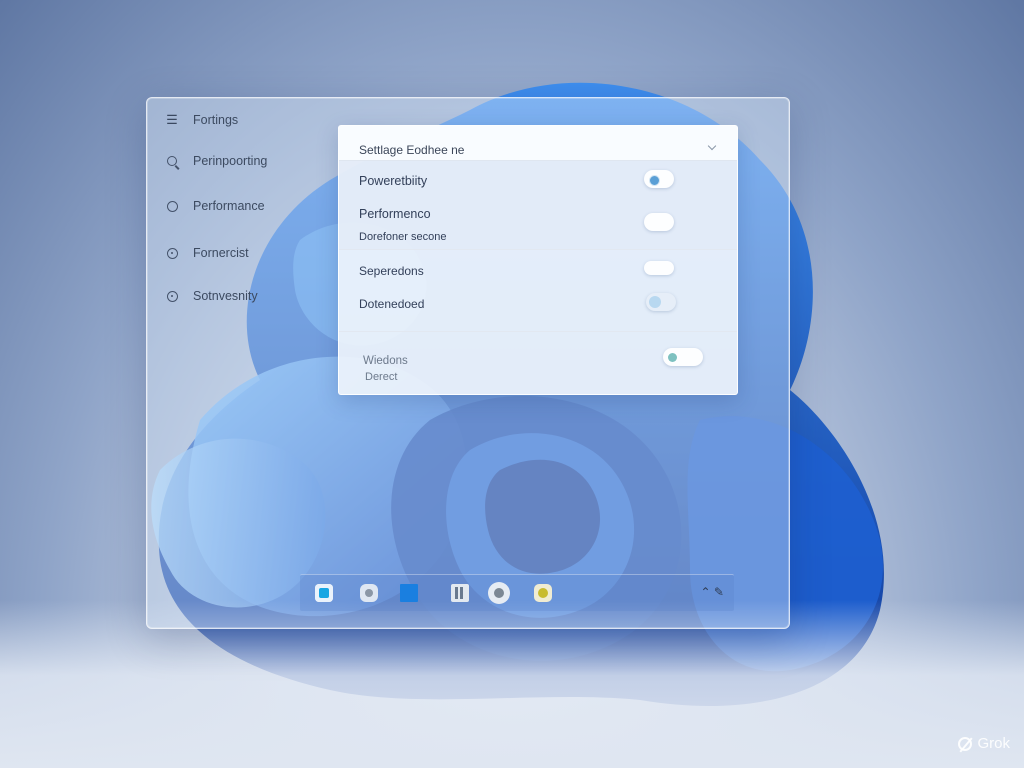 The height and width of the screenshot is (768, 1024). Describe the element at coordinates (172, 296) in the screenshot. I see `target-icon` at that location.